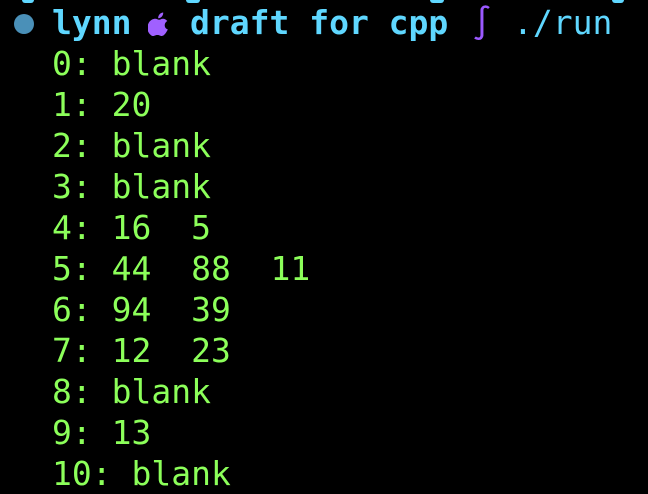 The height and width of the screenshot is (494, 648). What do you see at coordinates (141, 473) in the screenshot?
I see `output-line: 10: blank` at bounding box center [141, 473].